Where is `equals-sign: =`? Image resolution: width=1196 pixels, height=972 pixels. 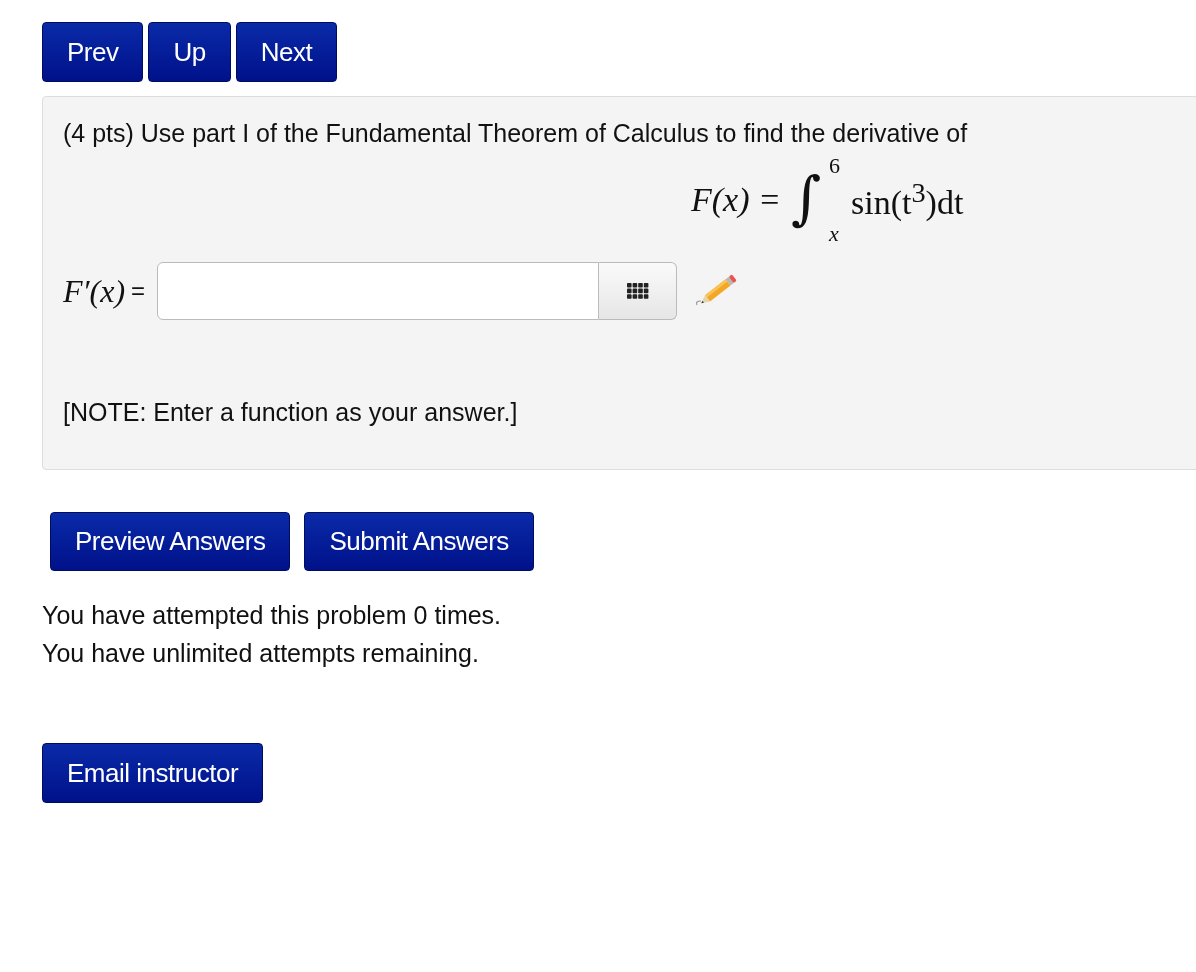 equals-sign: = is located at coordinates (138, 291).